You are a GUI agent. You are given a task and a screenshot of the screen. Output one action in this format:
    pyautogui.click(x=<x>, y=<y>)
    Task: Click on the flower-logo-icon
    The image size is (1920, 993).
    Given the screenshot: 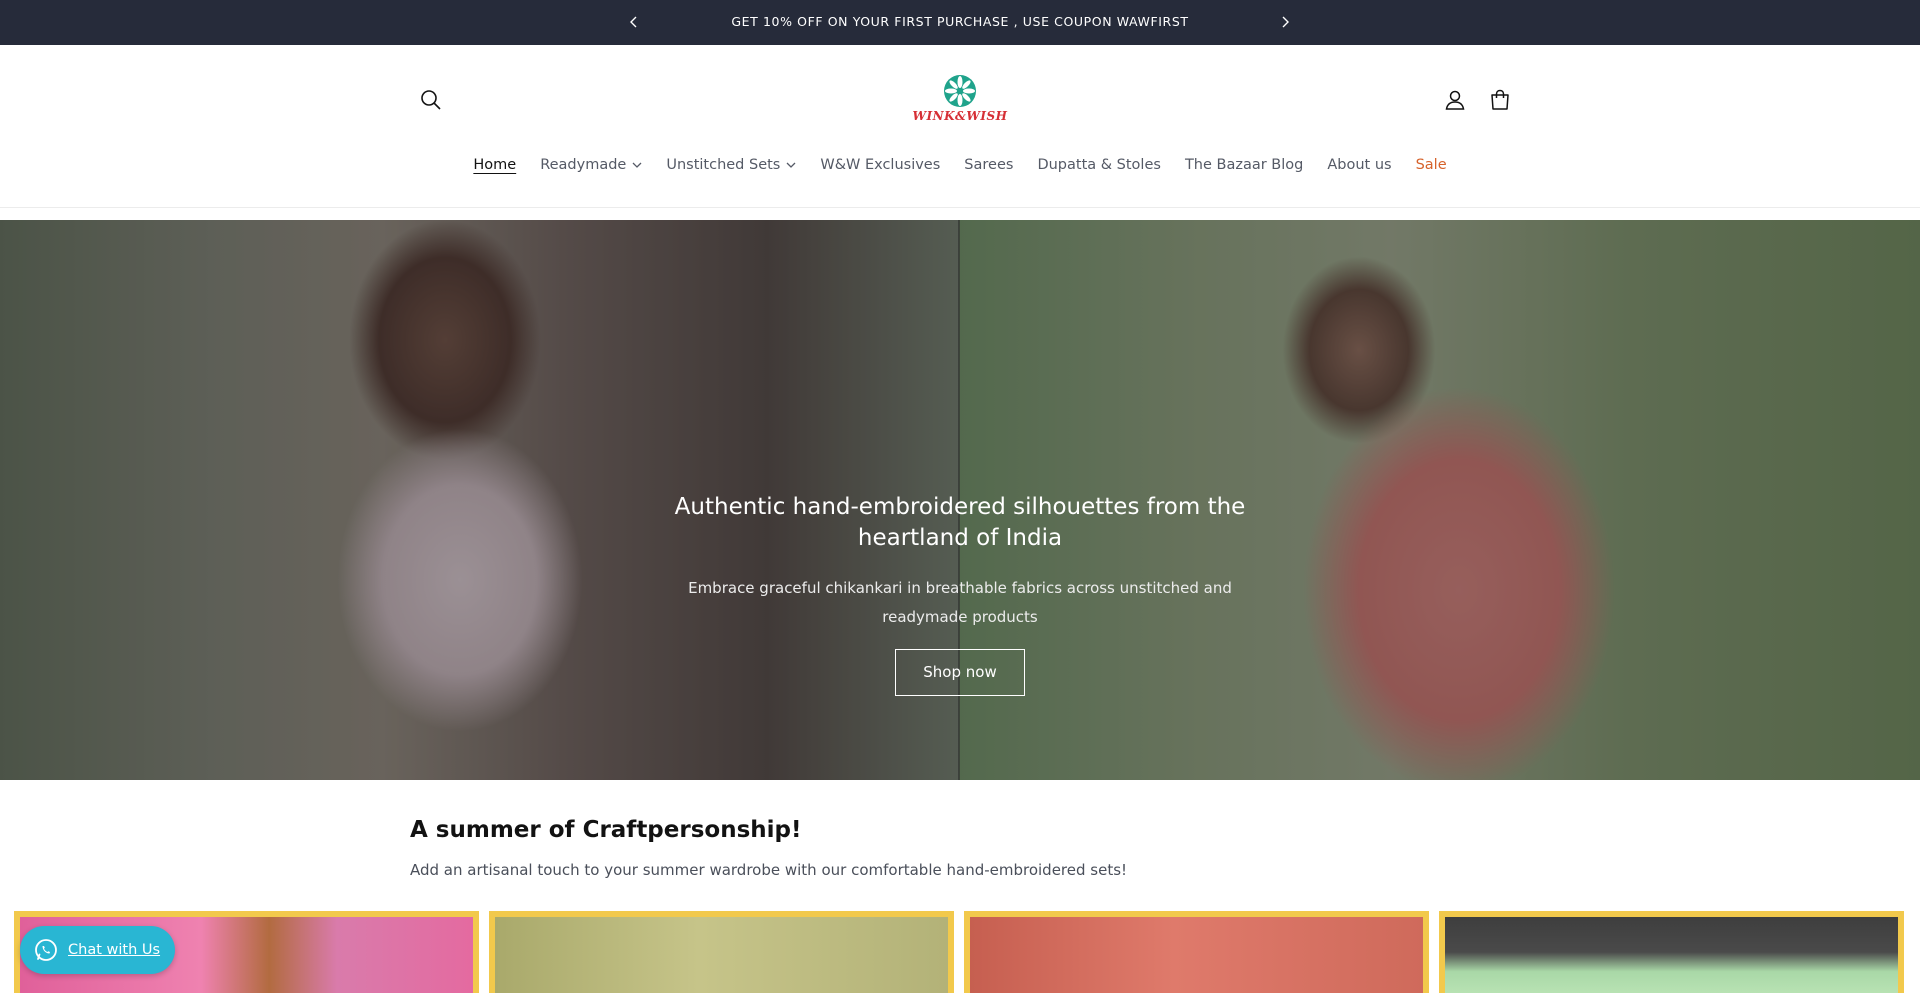 What is the action you would take?
    pyautogui.click(x=960, y=91)
    